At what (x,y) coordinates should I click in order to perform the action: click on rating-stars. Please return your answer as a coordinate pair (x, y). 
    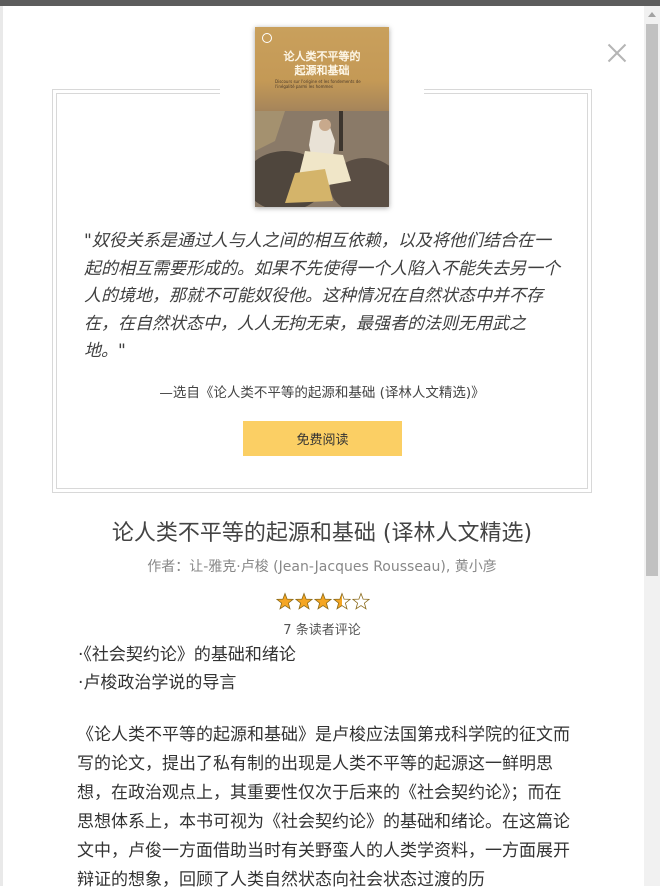
    Looking at the image, I should click on (323, 601).